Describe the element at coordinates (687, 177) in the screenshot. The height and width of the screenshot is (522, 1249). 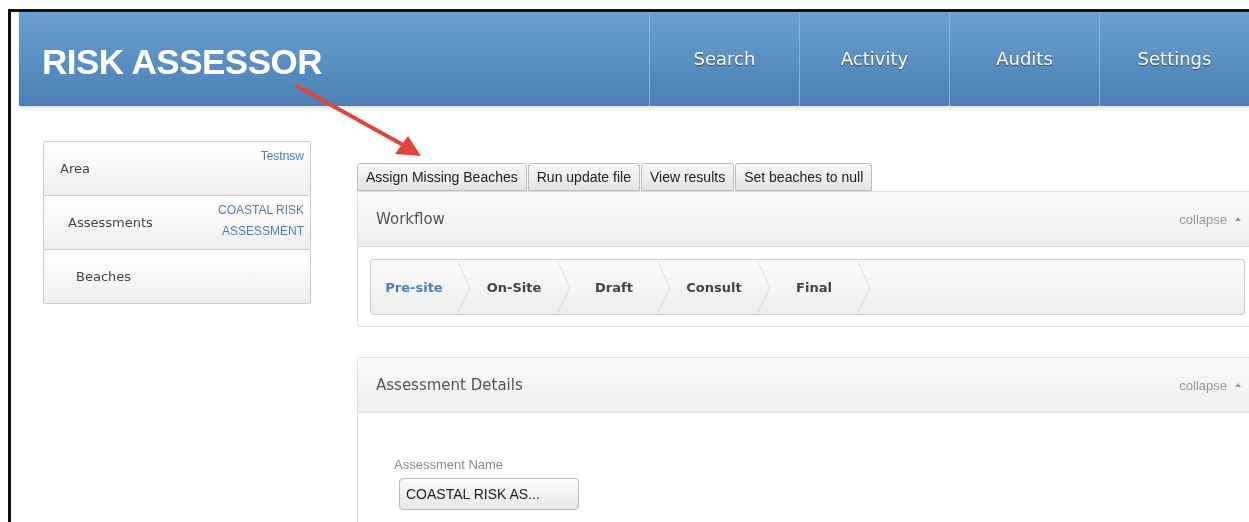
I see `toolbar-button: View results` at that location.